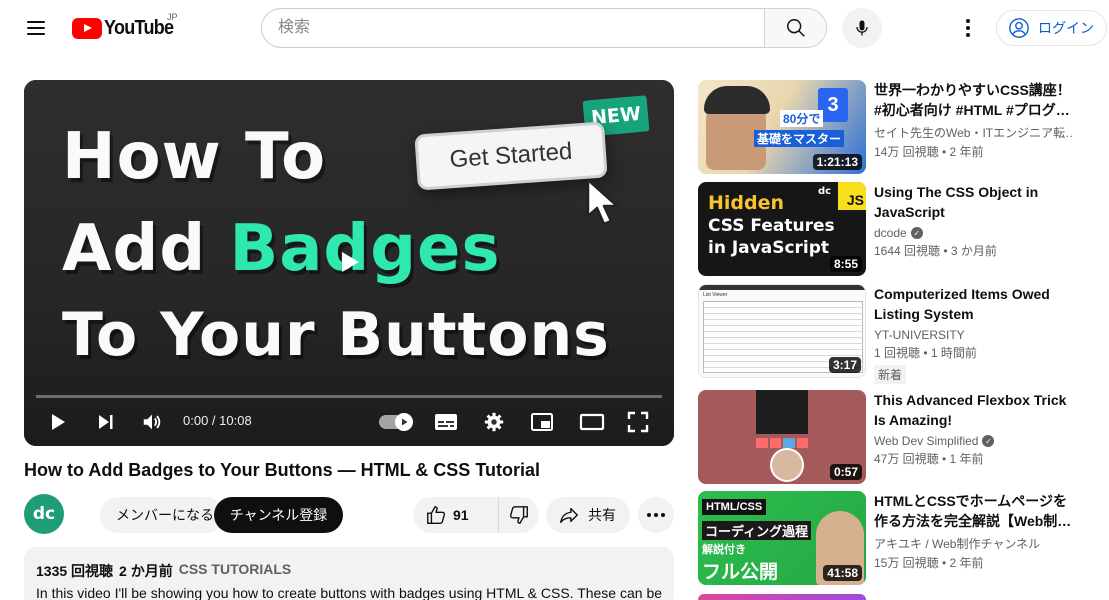 The image size is (1109, 600). I want to click on settings-more-icon, so click(968, 28).